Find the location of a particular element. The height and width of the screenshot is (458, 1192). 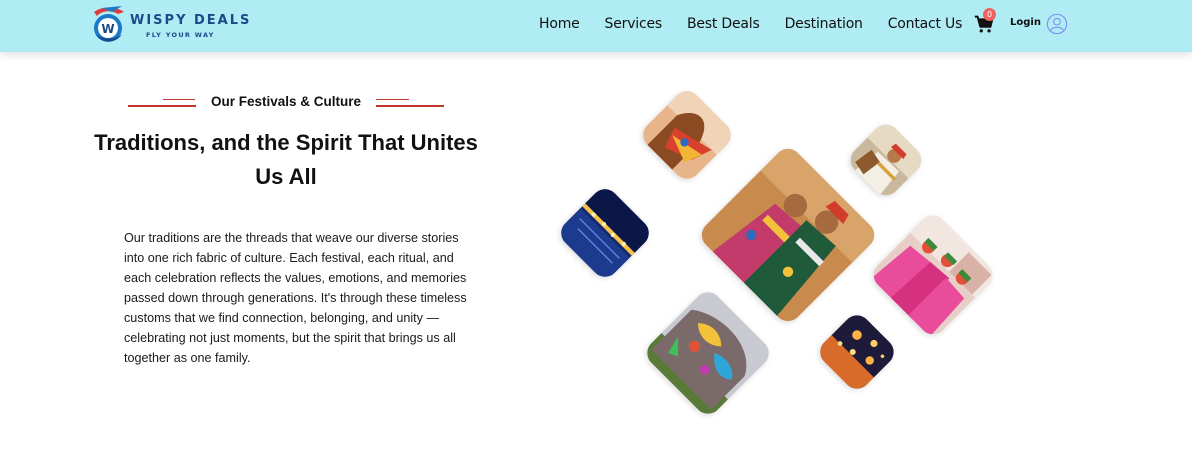

sky-lanterns-photo is located at coordinates (857, 352).